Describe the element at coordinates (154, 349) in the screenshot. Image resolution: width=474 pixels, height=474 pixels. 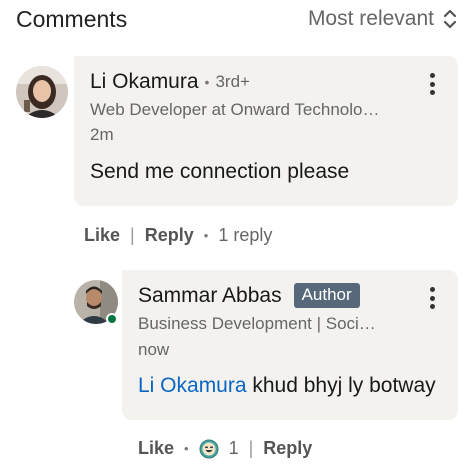
I see `reply-timestamp: now` at that location.